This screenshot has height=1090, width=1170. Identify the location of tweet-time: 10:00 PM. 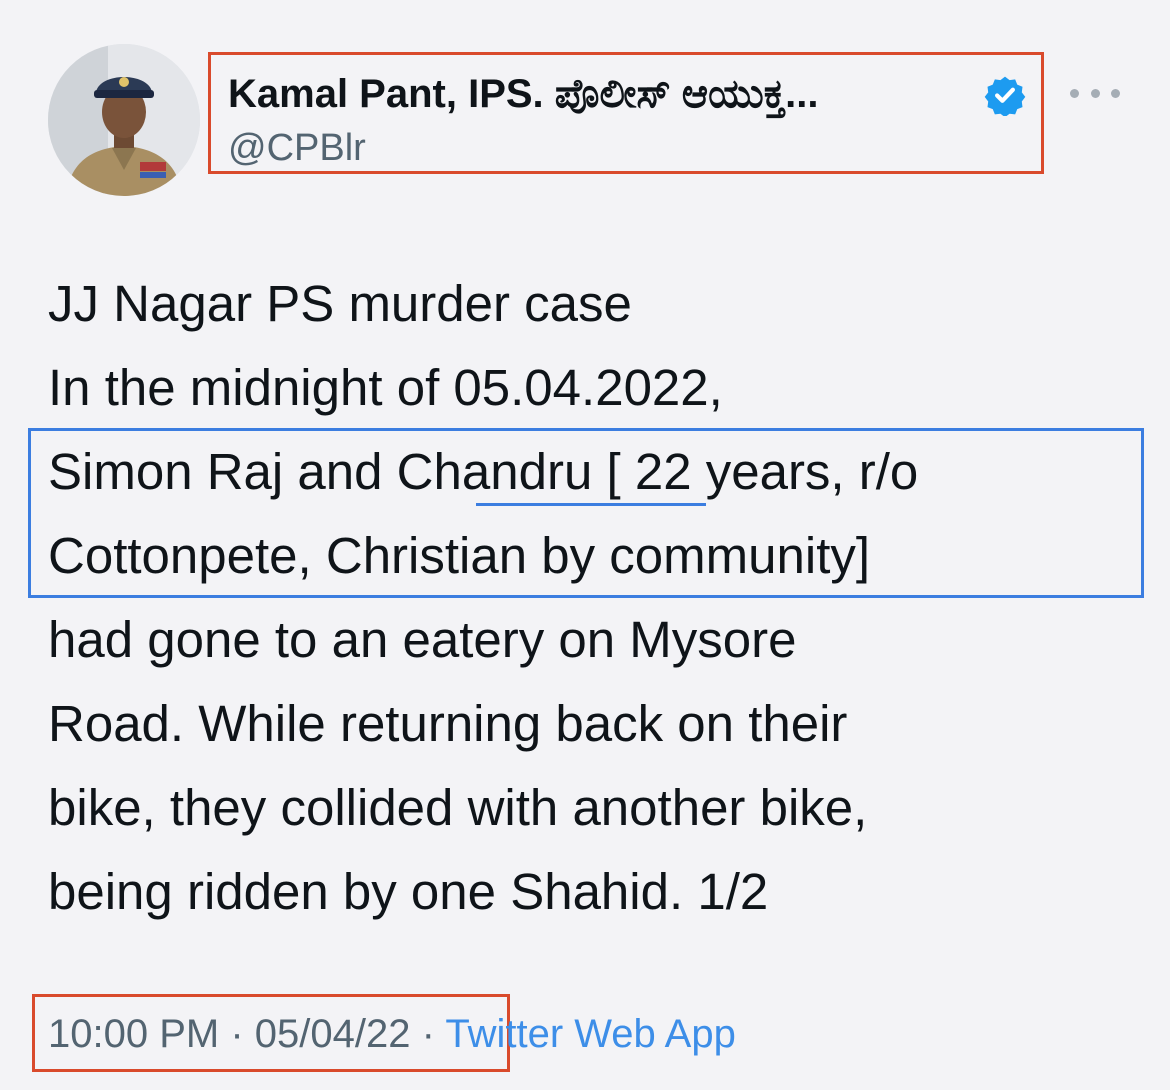
(133, 1034).